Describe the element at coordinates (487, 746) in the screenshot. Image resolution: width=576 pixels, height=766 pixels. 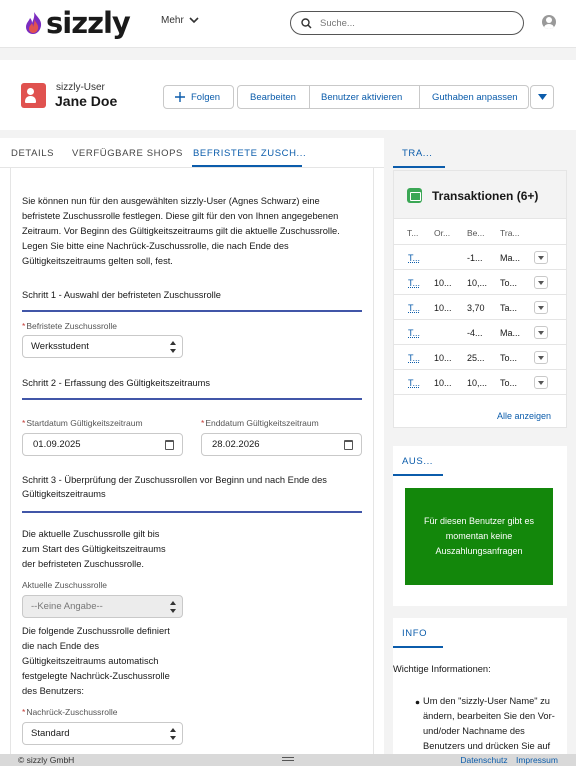
I see `info-line: Benutzers und drücken Sie auf` at that location.